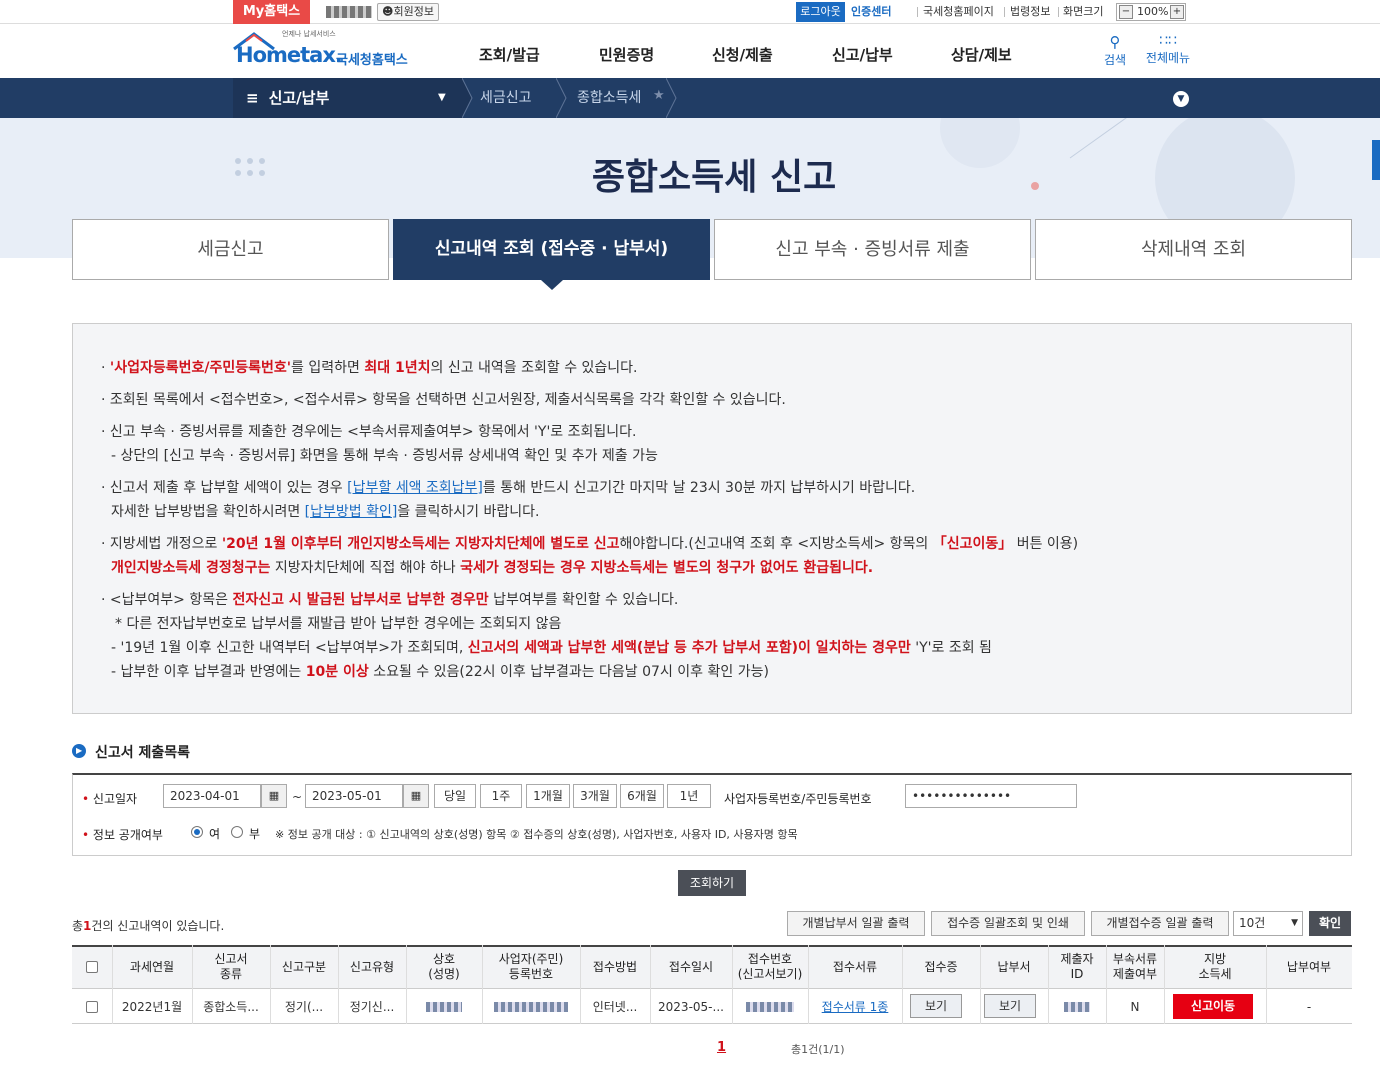  I want to click on menu-consult: 상담/제보, so click(981, 54).